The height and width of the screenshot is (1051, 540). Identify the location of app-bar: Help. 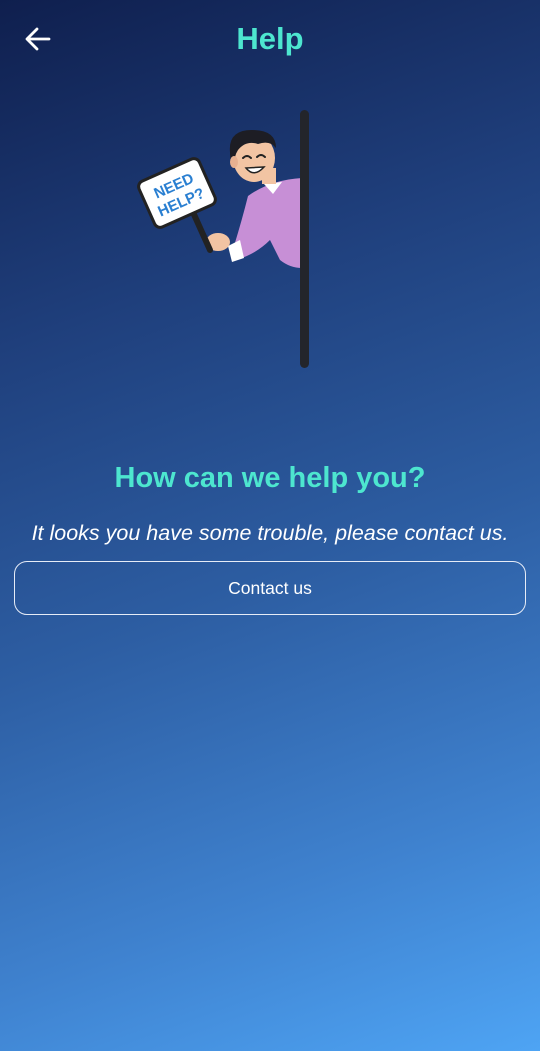
(270, 39).